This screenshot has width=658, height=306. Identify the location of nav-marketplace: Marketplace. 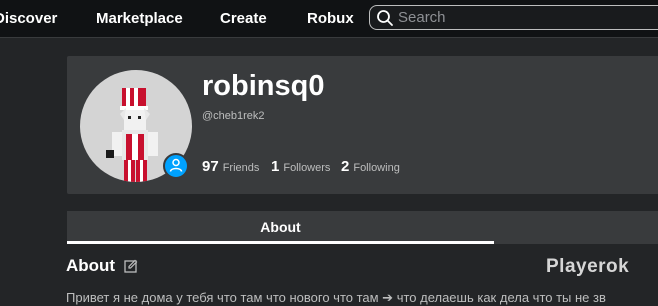
(139, 18).